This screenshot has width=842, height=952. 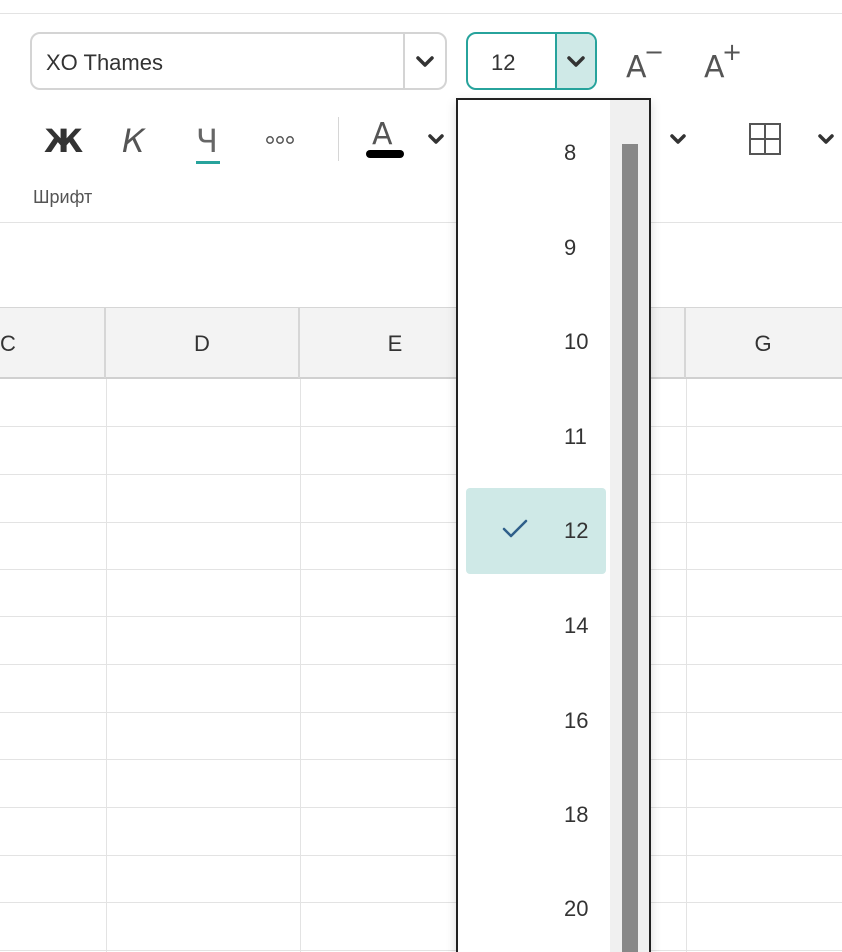 I want to click on underline-glyph: Ч, so click(x=207, y=141).